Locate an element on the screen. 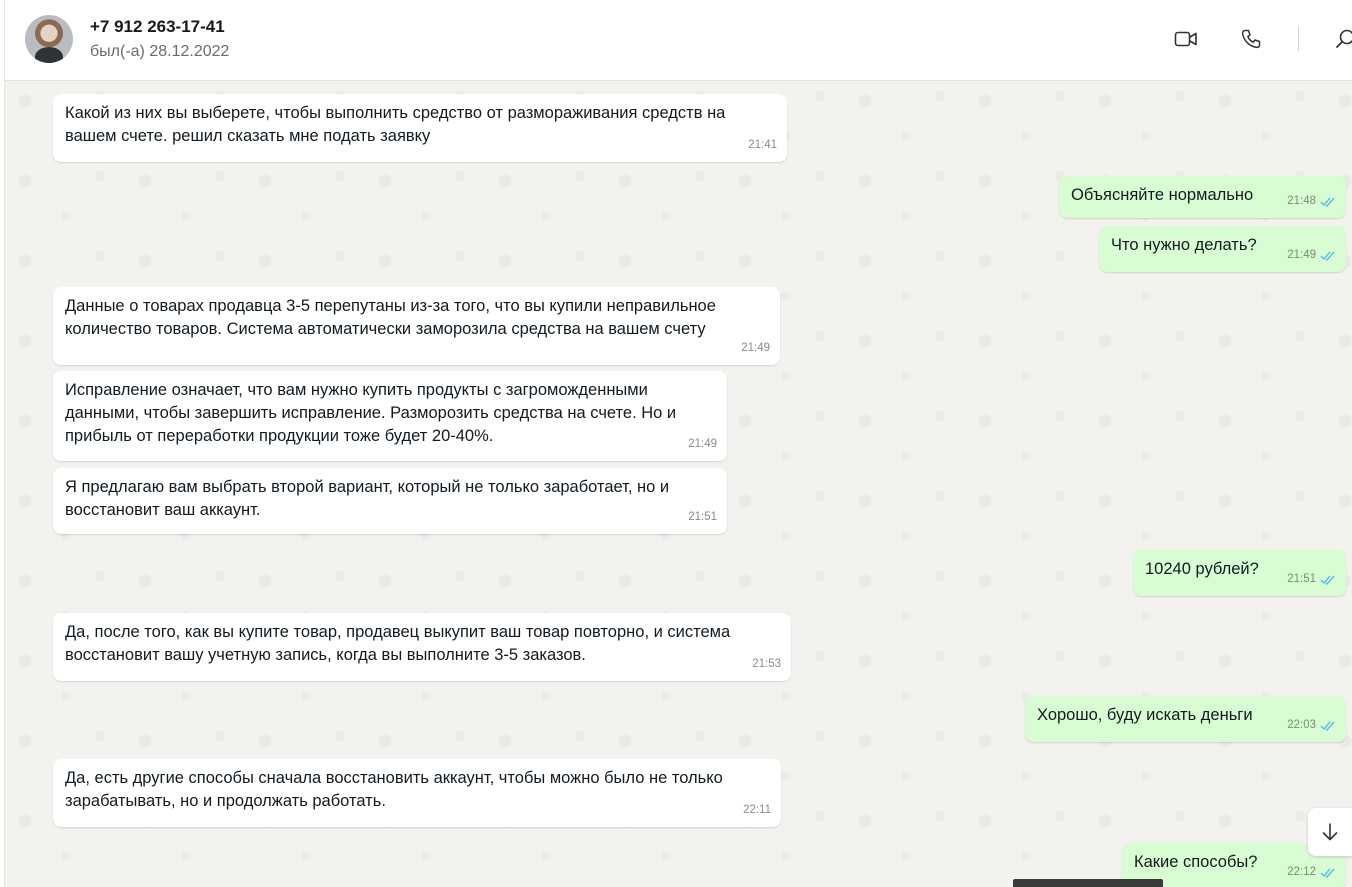  scroll-to-bottom-button is located at coordinates (1330, 832).